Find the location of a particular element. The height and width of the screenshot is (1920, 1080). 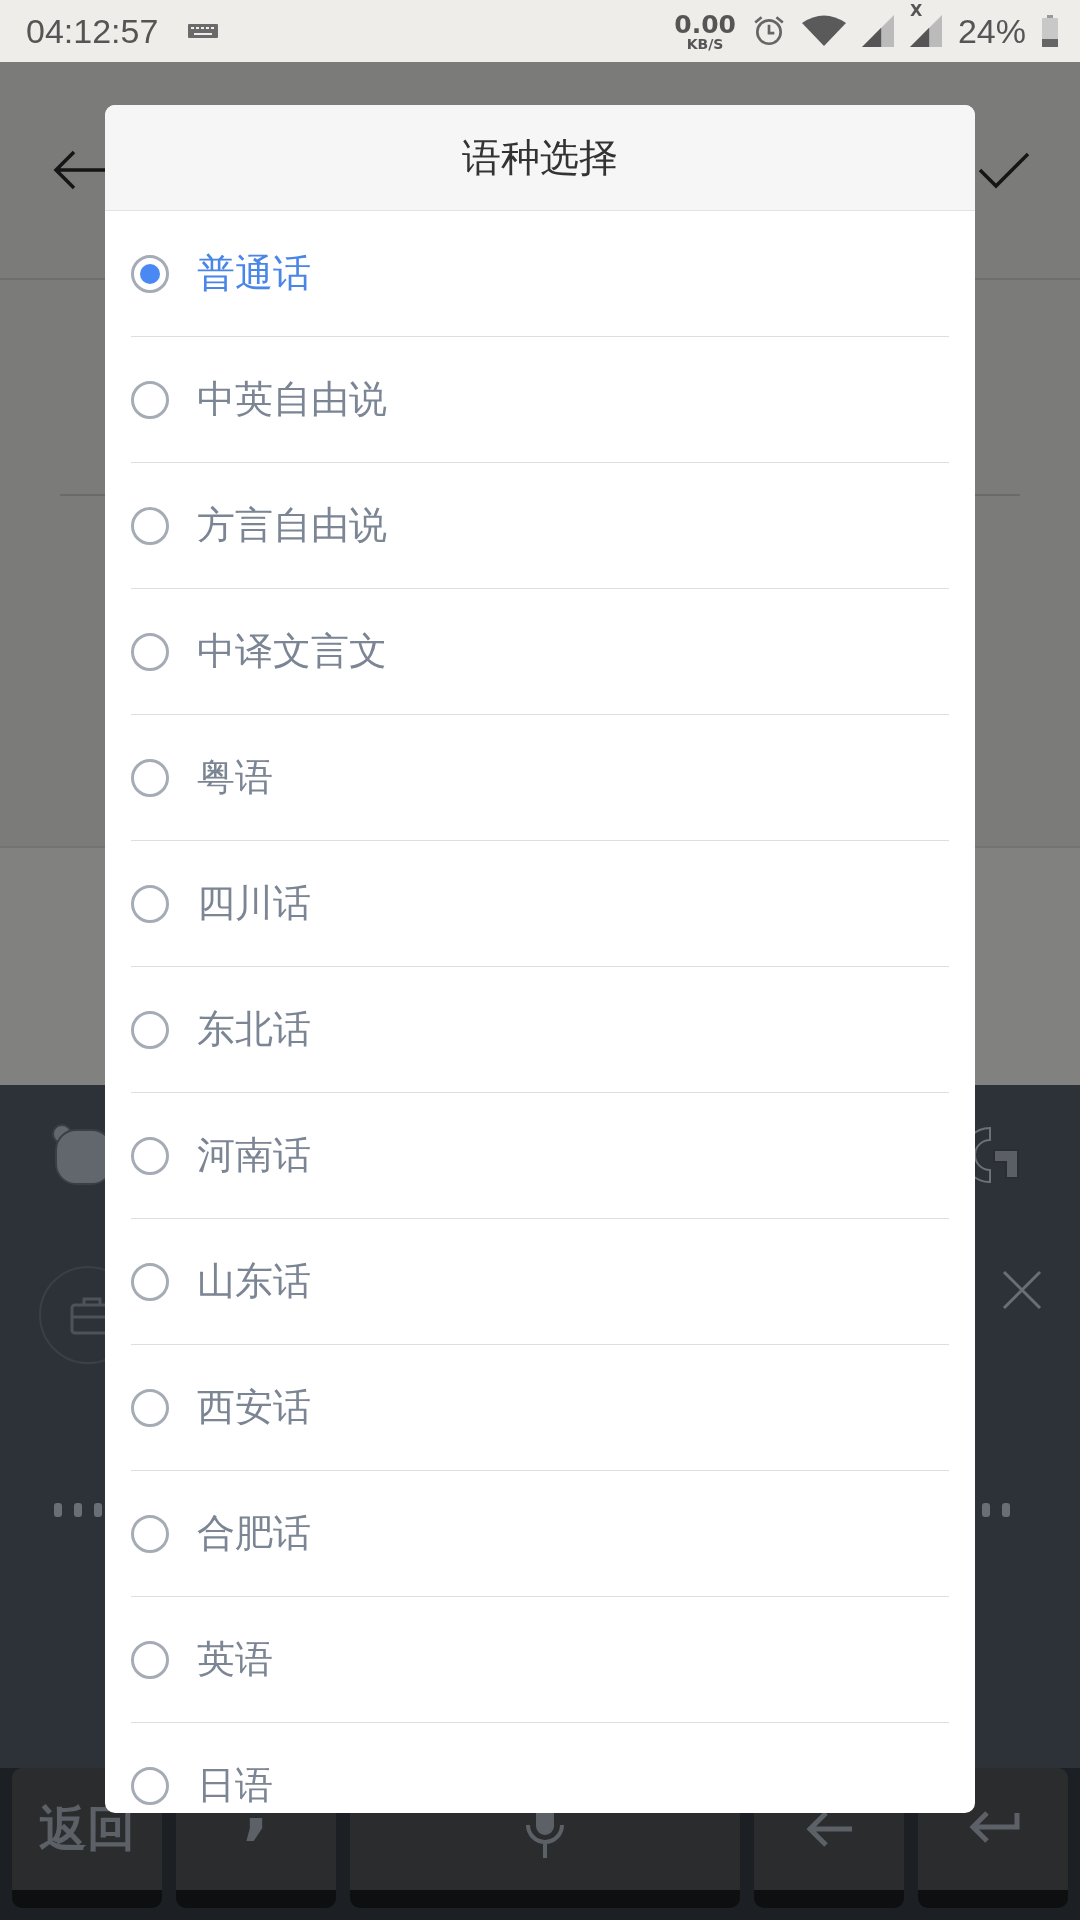

language-option: 中译文言文 is located at coordinates (540, 652).